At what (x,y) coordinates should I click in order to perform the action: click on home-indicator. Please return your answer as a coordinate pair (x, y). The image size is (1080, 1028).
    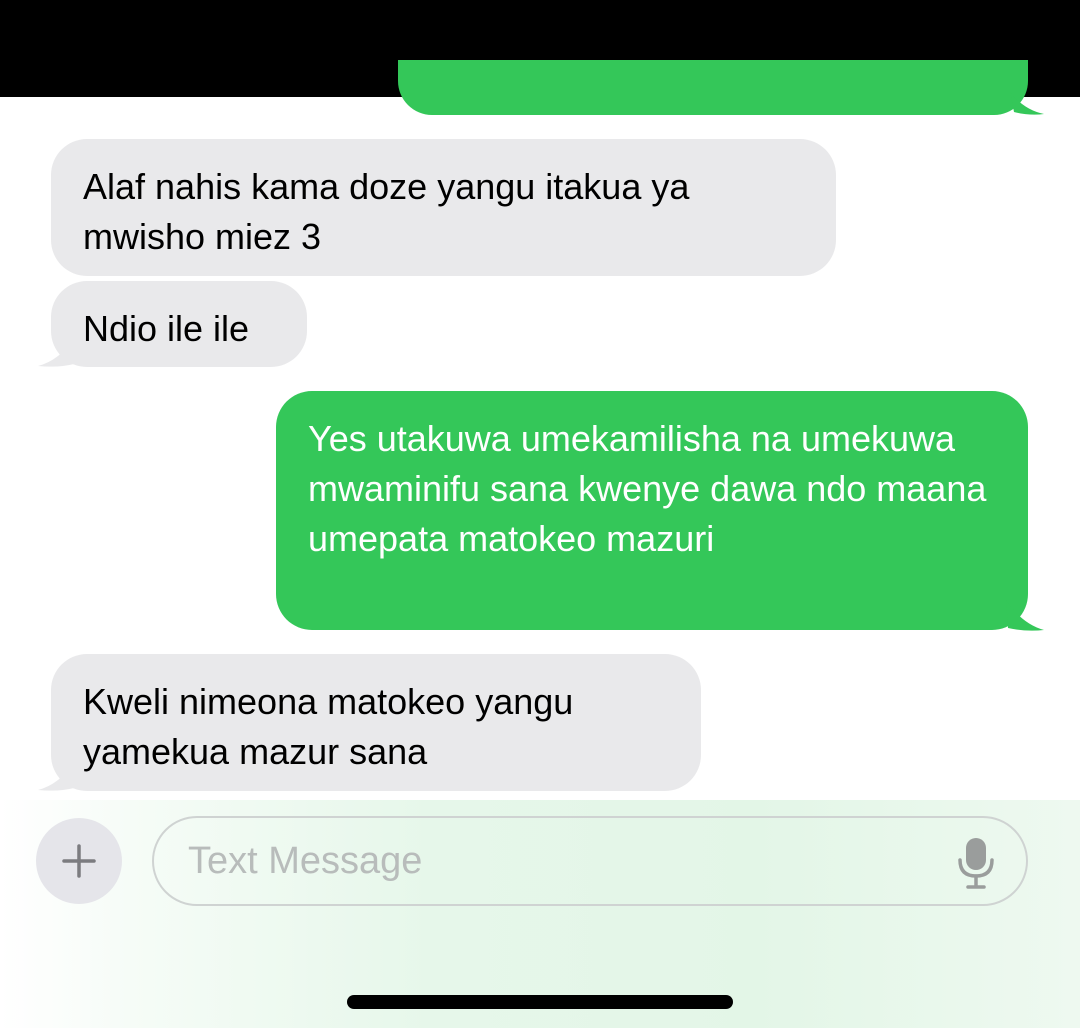
    Looking at the image, I should click on (540, 1002).